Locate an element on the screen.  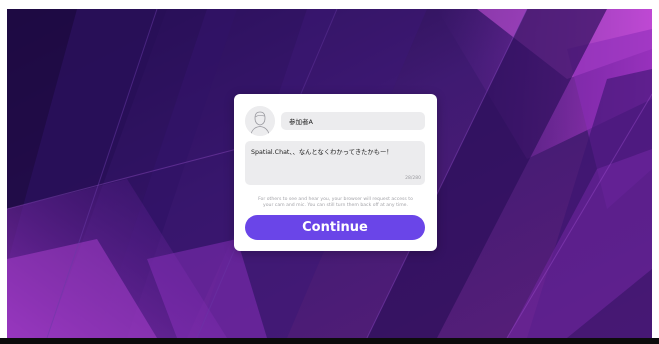
display-name-input is located at coordinates (353, 121).